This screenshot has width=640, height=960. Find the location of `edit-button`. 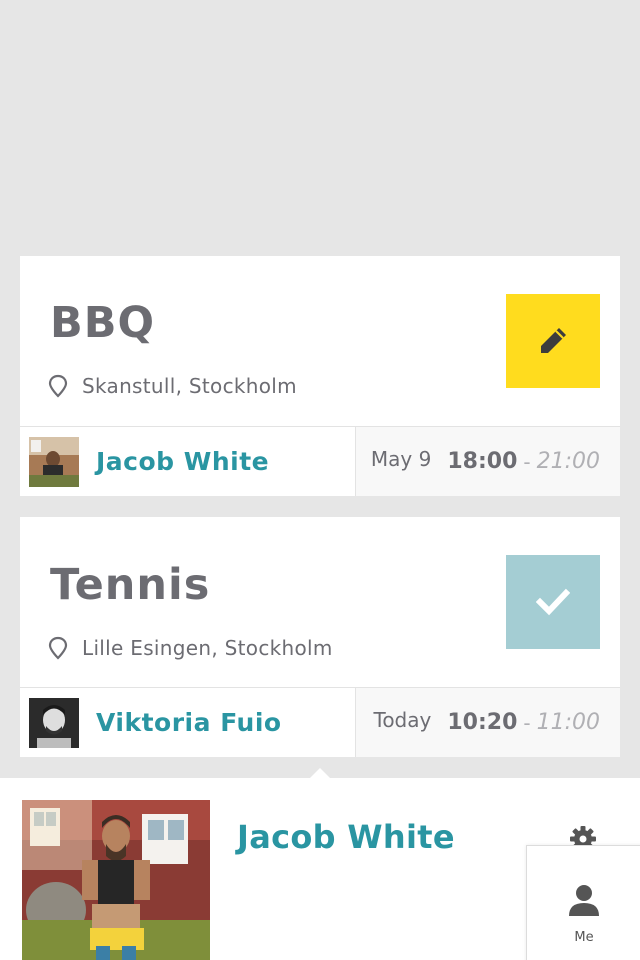

edit-button is located at coordinates (553, 341).